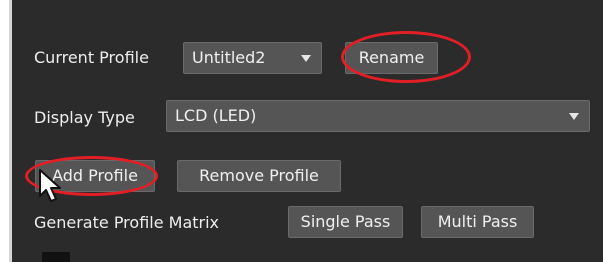 This screenshot has height=262, width=603. What do you see at coordinates (84, 117) in the screenshot?
I see `display-type-label: Display Type` at bounding box center [84, 117].